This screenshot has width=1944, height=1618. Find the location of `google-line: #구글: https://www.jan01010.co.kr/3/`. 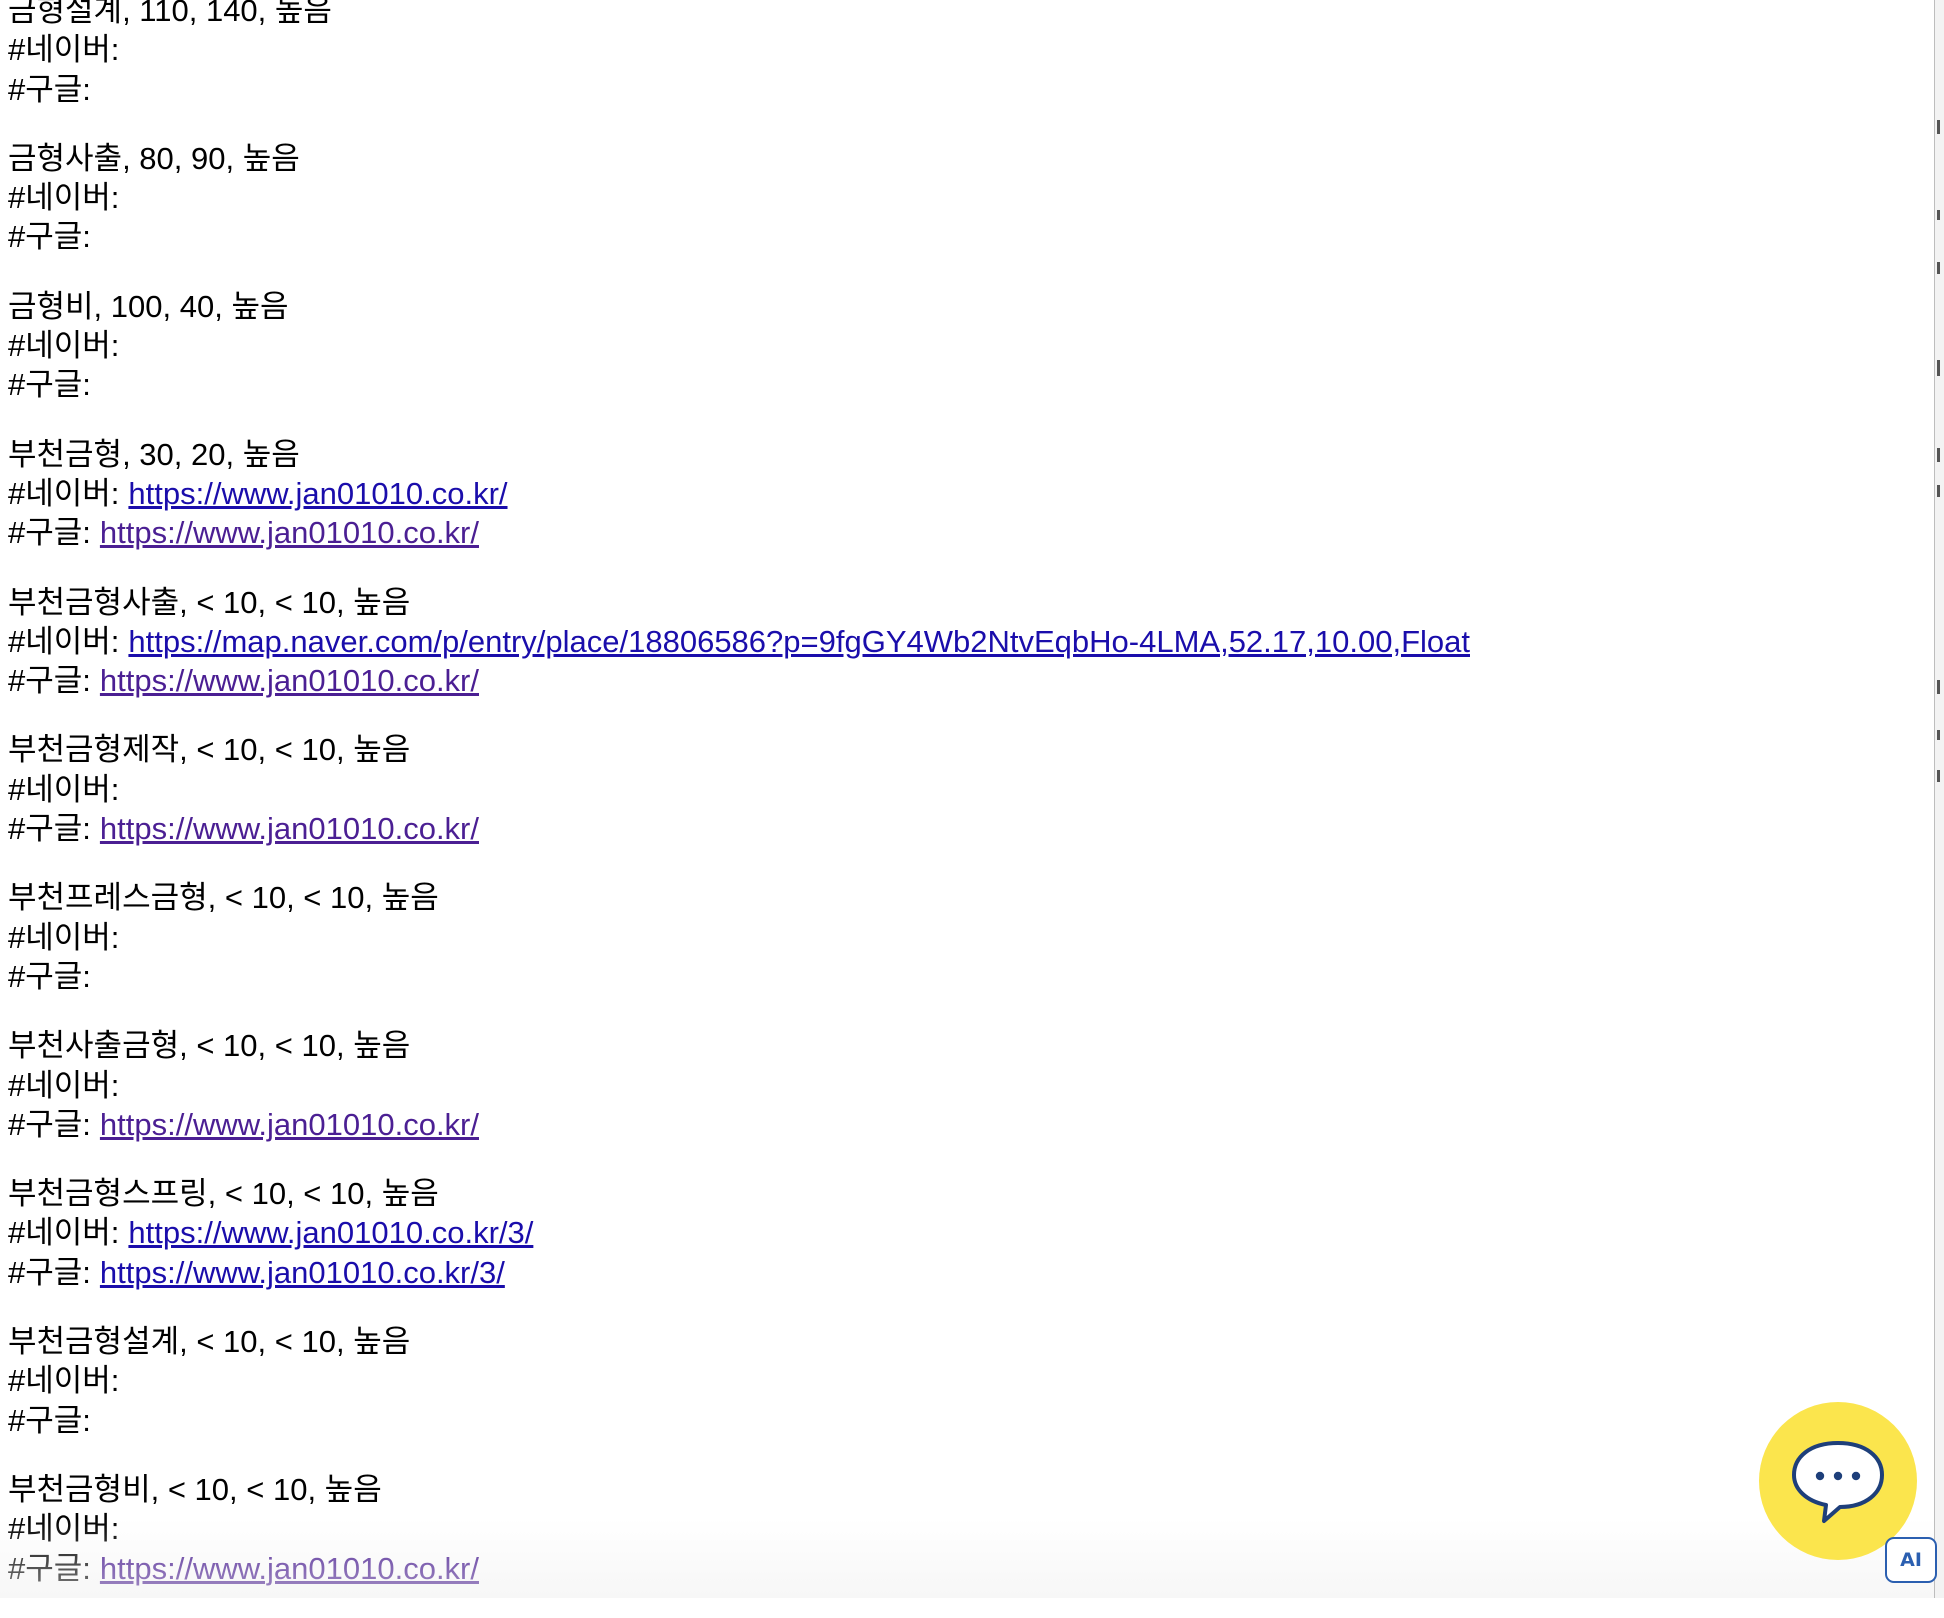

google-line: #구글: https://www.jan01010.co.kr/3/ is located at coordinates (968, 1272).